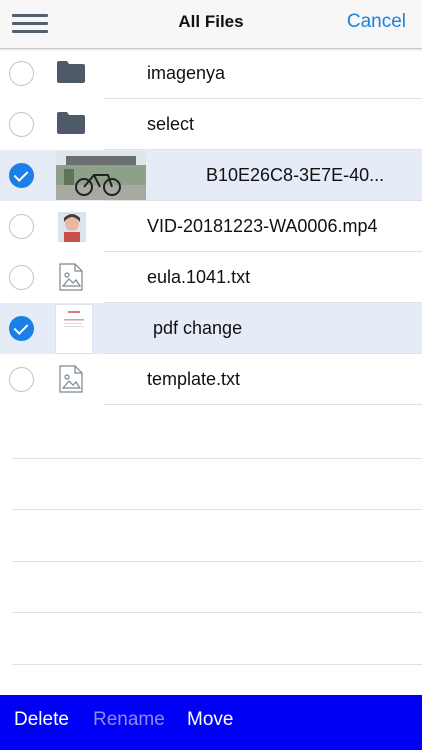 The image size is (422, 750). I want to click on file-row: pdf change, so click(211, 328).